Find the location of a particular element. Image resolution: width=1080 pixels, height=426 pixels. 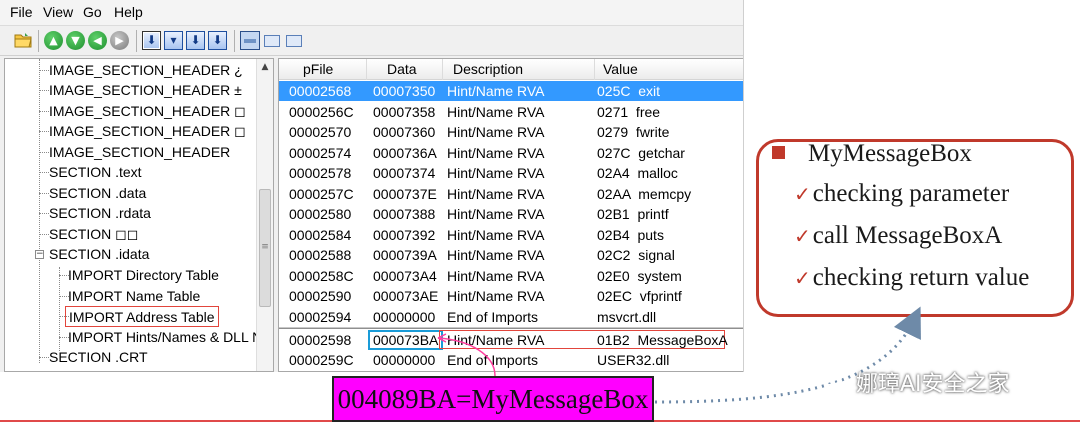

tree-scrollbar: ▲ ≡ is located at coordinates (264, 215).